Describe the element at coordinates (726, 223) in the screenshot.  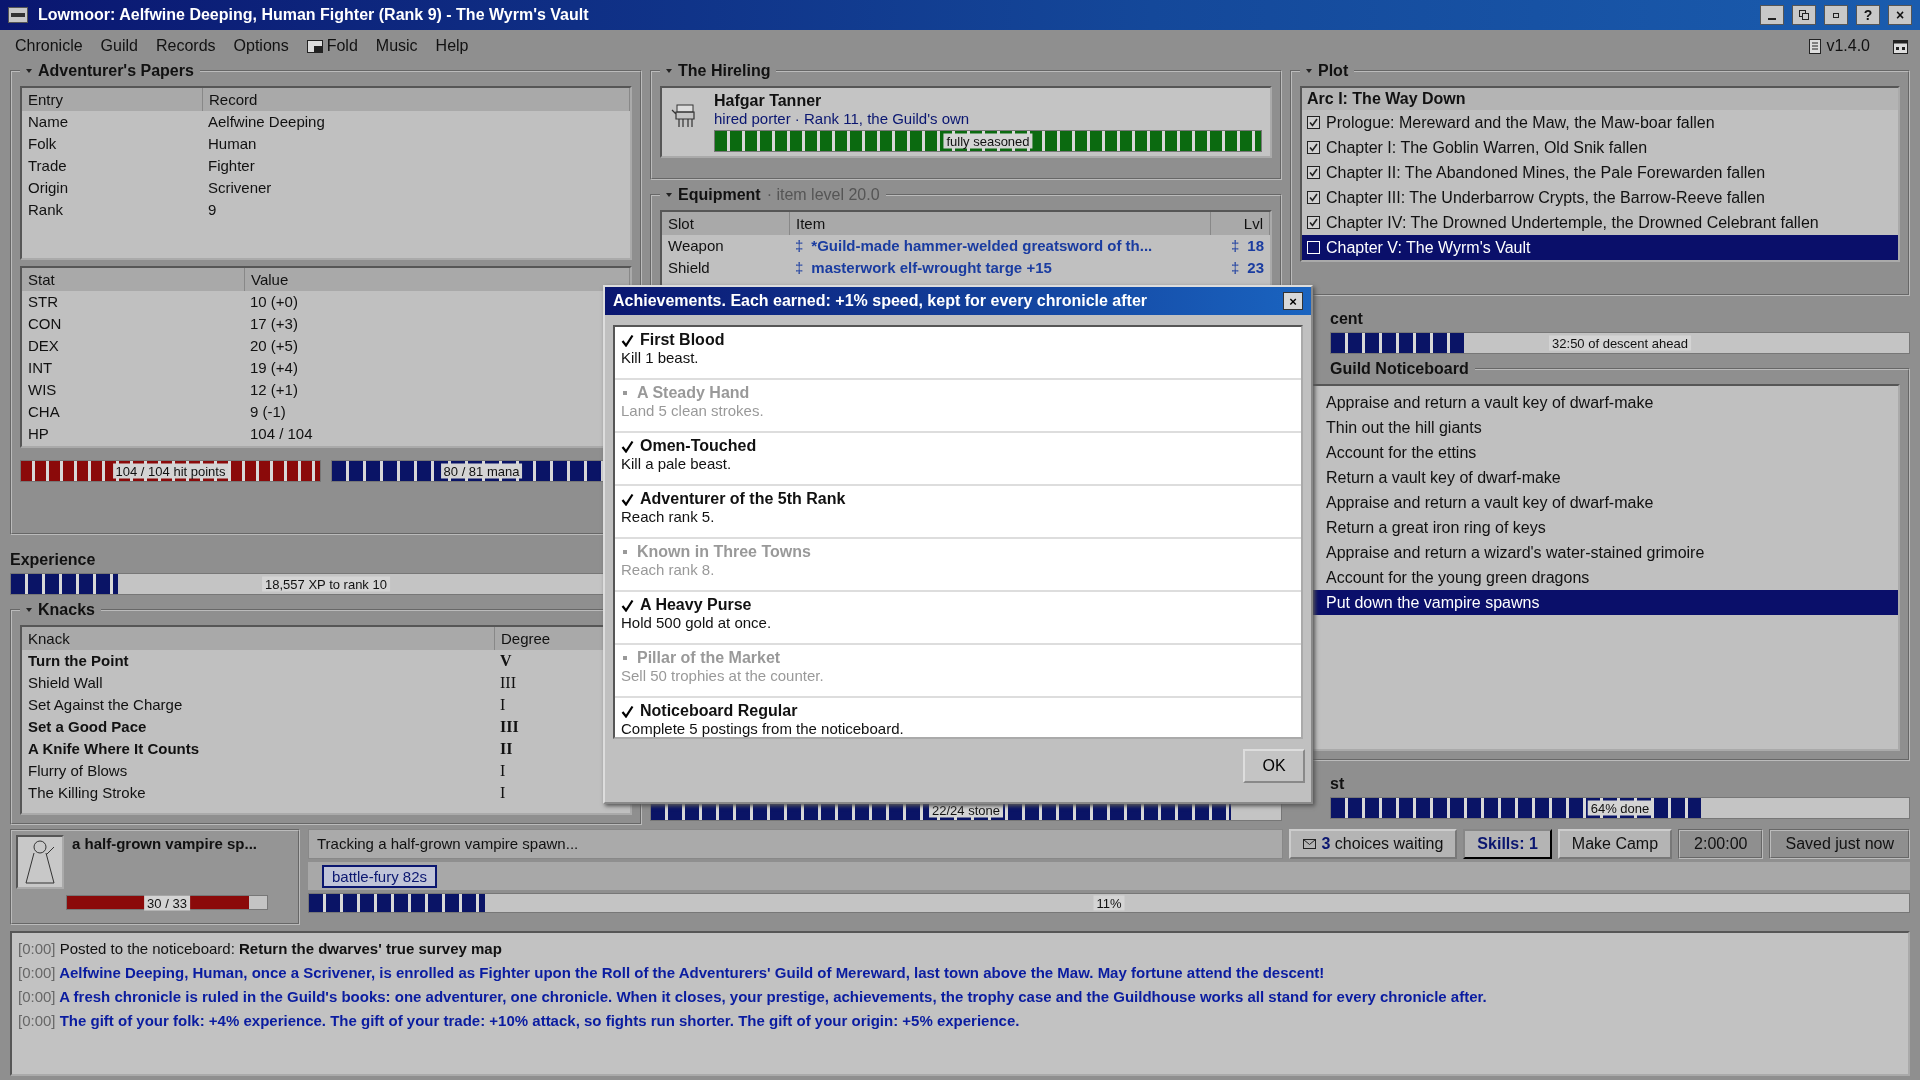
I see `column-header: Slot` at that location.